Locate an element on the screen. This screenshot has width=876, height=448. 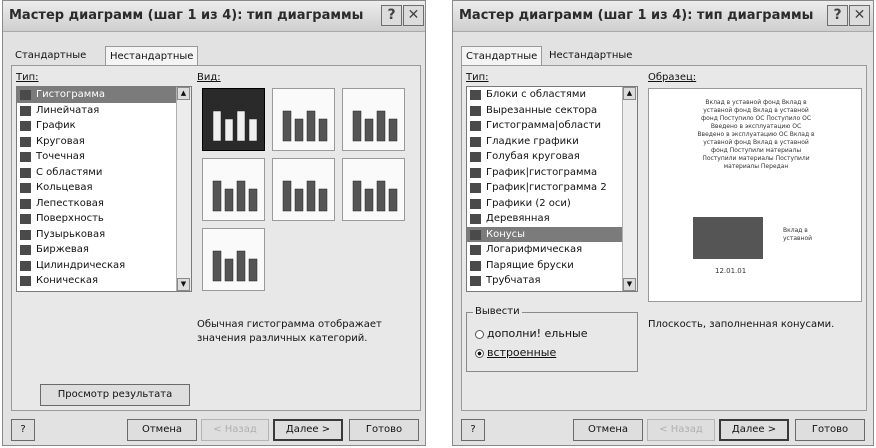
list-item-label: Гладкие графики is located at coordinates (532, 141).